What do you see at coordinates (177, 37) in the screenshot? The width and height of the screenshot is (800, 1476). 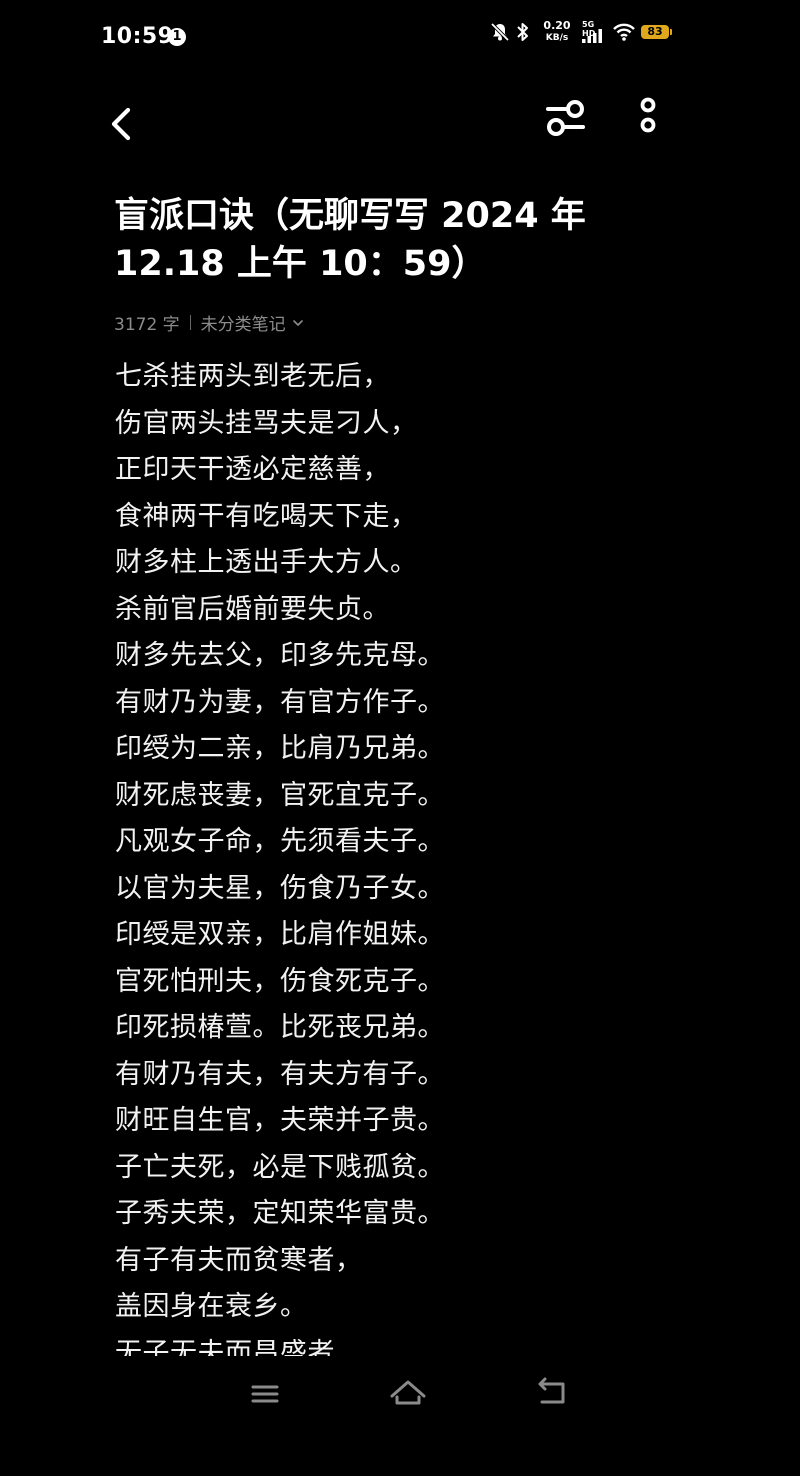 I see `notification-badge: 1` at bounding box center [177, 37].